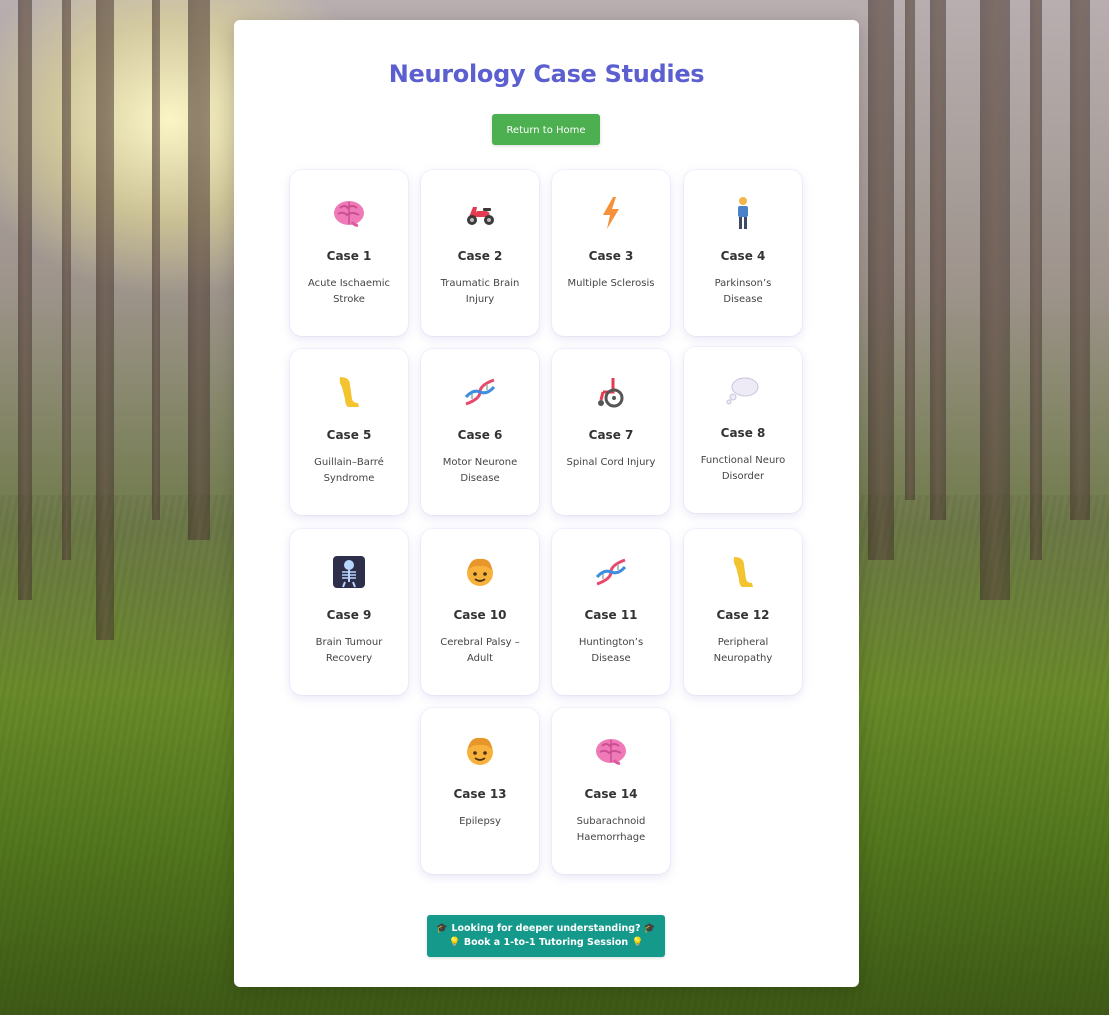 This screenshot has height=1015, width=1109. Describe the element at coordinates (349, 470) in the screenshot. I see `case-subtitle: Guillain–Barré Syndrome` at that location.